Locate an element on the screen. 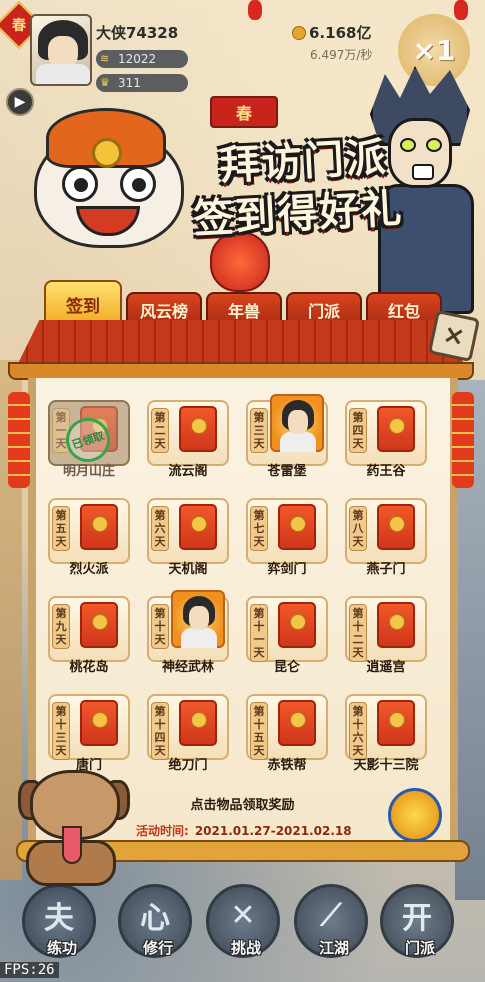 Image resolution: width=485 pixels, height=982 pixels. checkin-day-cell: 第十三天 唐门 is located at coordinates (89, 736).